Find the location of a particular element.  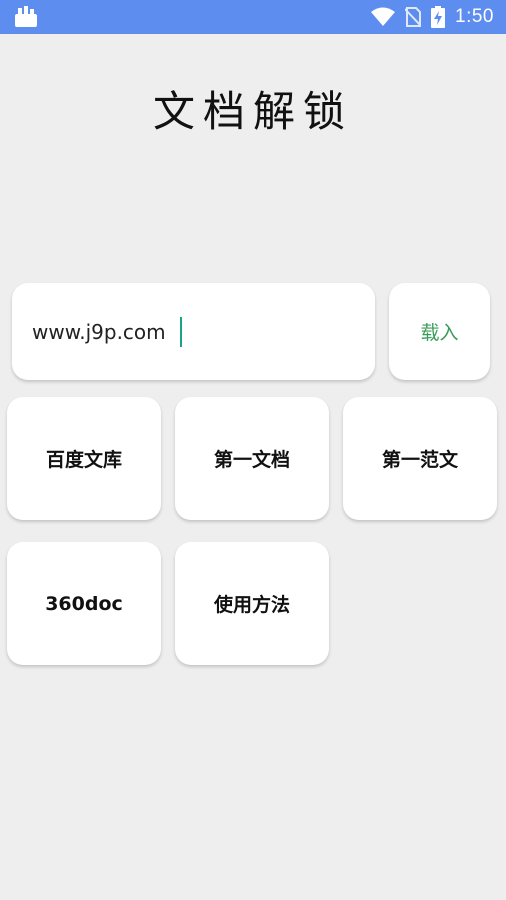

usage-help-button: 使用方法 is located at coordinates (252, 603).